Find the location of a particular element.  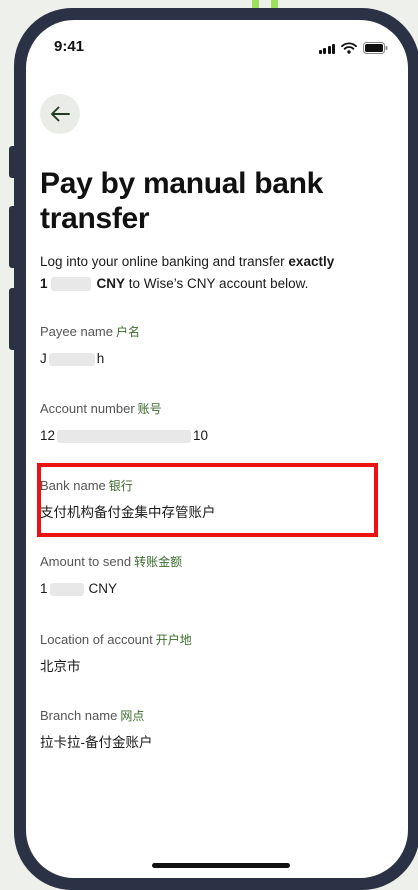

status-icons is located at coordinates (353, 48).